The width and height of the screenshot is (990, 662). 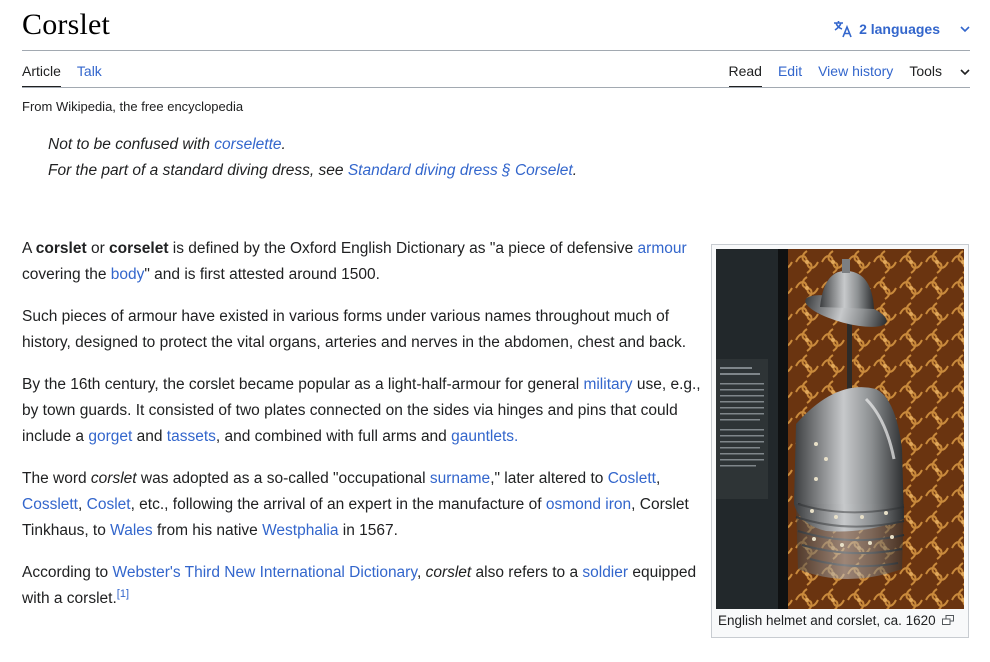 What do you see at coordinates (482, 436) in the screenshot?
I see `link-gauntlets: gauntlets` at bounding box center [482, 436].